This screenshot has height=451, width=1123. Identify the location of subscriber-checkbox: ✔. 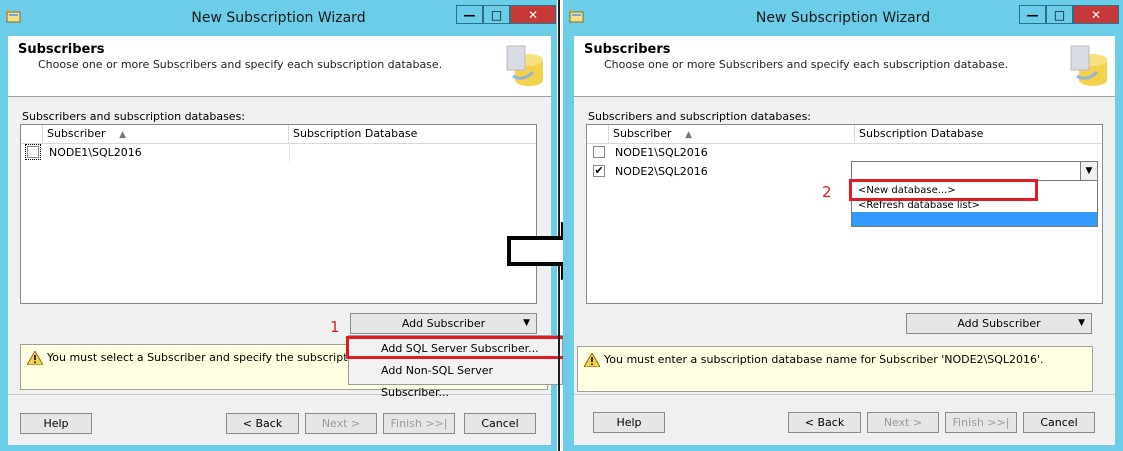
(599, 171).